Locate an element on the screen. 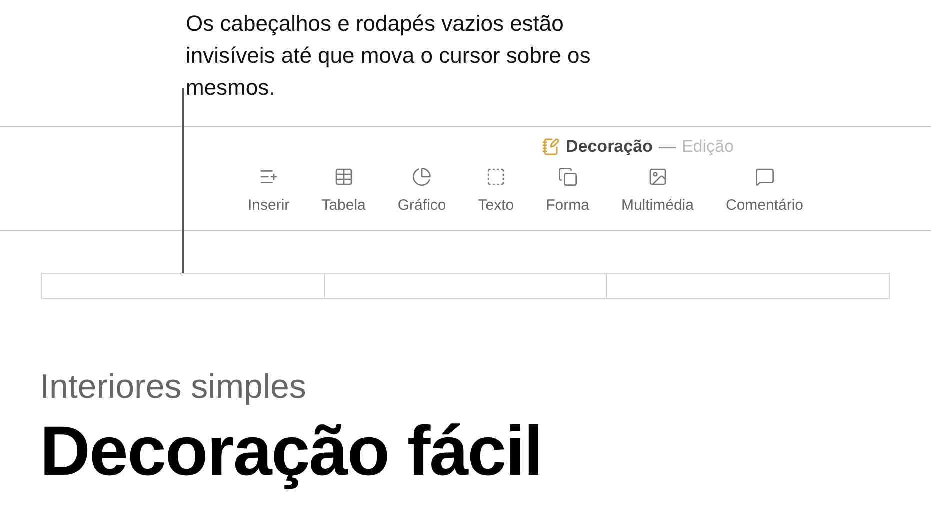 This screenshot has width=931, height=532. document-icon is located at coordinates (551, 147).